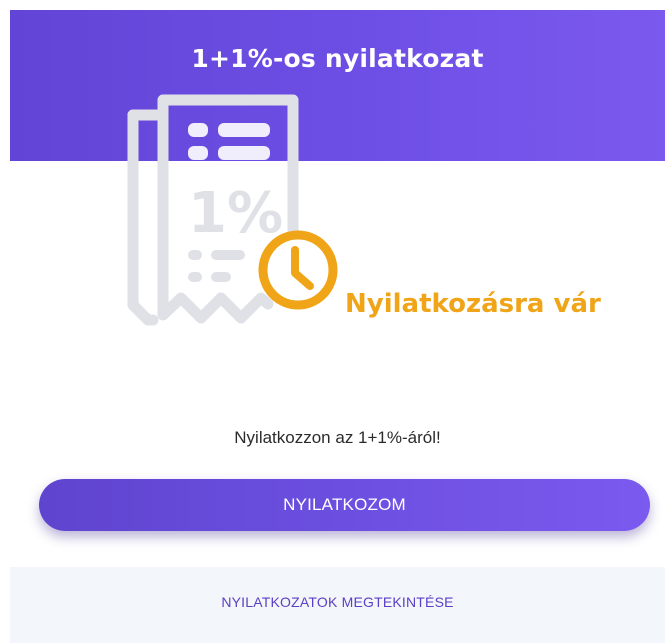  I want to click on card-footer: NYILATKOZATOK MEGTEKINTÉSE, so click(337, 605).